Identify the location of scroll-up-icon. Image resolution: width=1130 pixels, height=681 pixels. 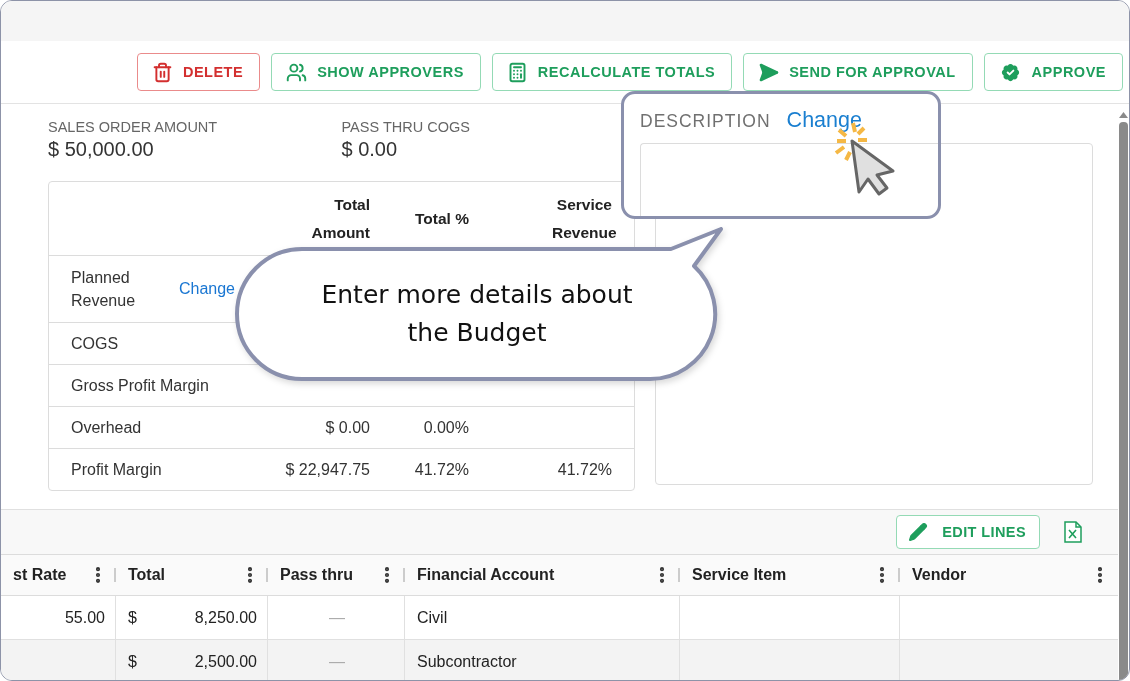
(1123, 115).